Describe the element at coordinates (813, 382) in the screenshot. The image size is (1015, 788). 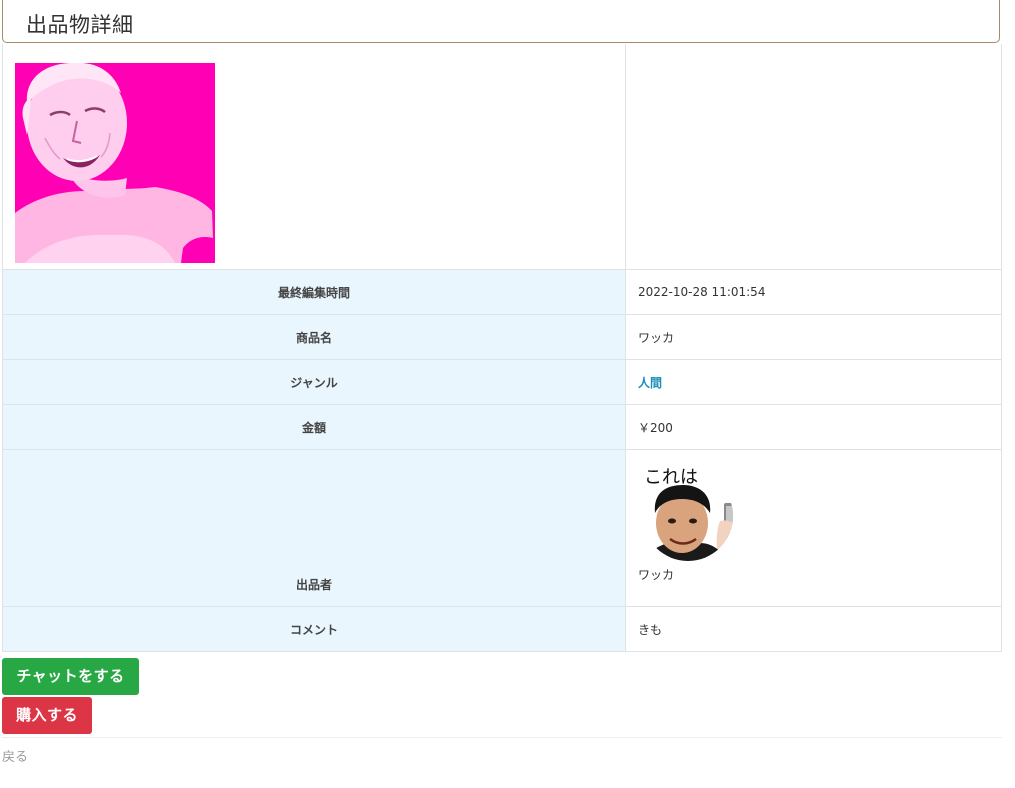
I see `genre-value-cell: 人間` at that location.